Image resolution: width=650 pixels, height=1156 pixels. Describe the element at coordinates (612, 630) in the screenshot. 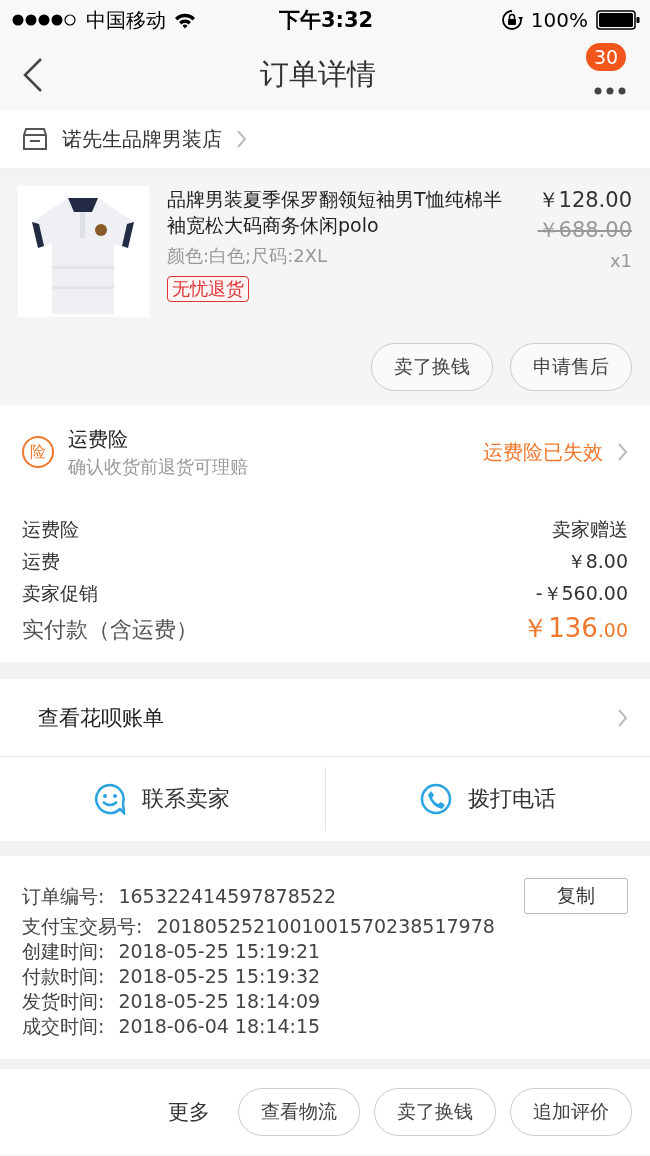

I see `total-decimals: .00` at that location.